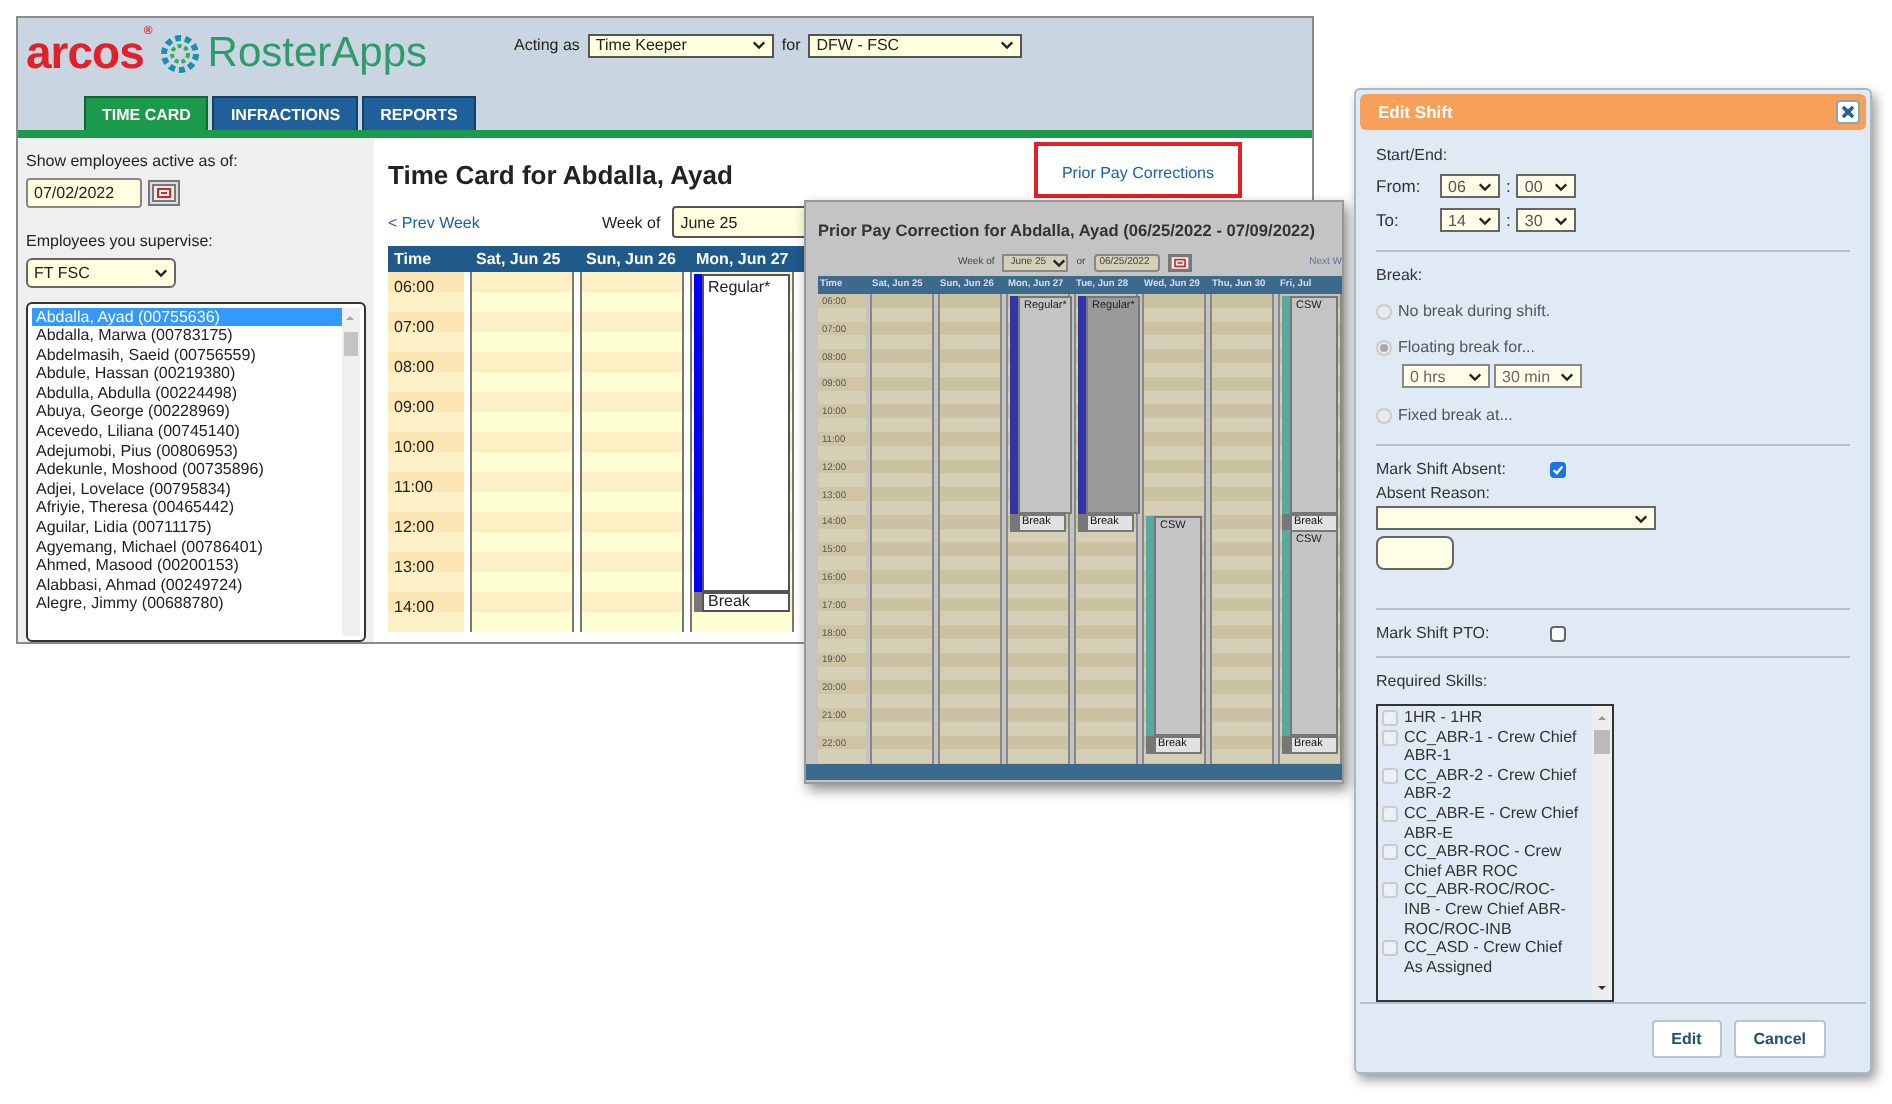 The width and height of the screenshot is (1892, 1104). What do you see at coordinates (518, 260) in the screenshot?
I see `column-header: Sat, Jun 25` at bounding box center [518, 260].